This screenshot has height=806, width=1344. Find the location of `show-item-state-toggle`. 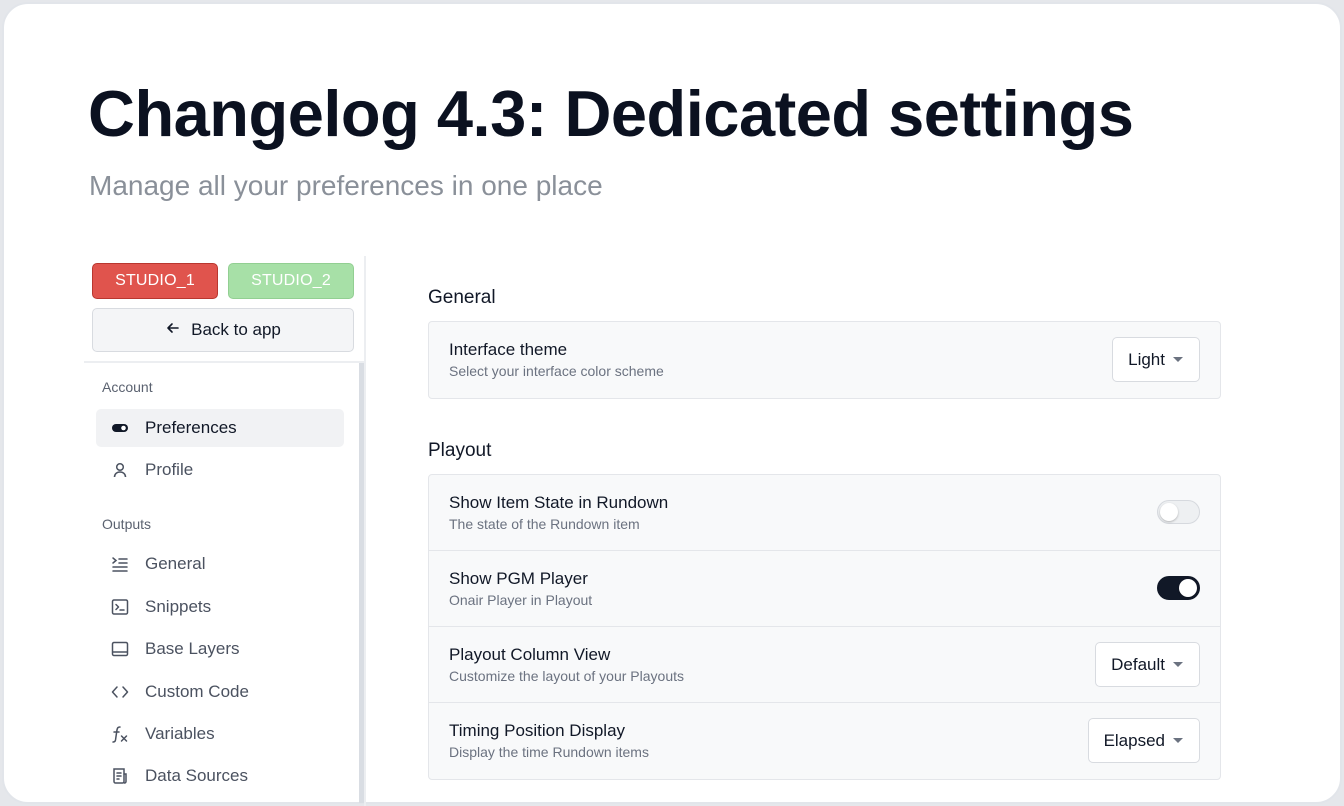

show-item-state-toggle is located at coordinates (1178, 512).